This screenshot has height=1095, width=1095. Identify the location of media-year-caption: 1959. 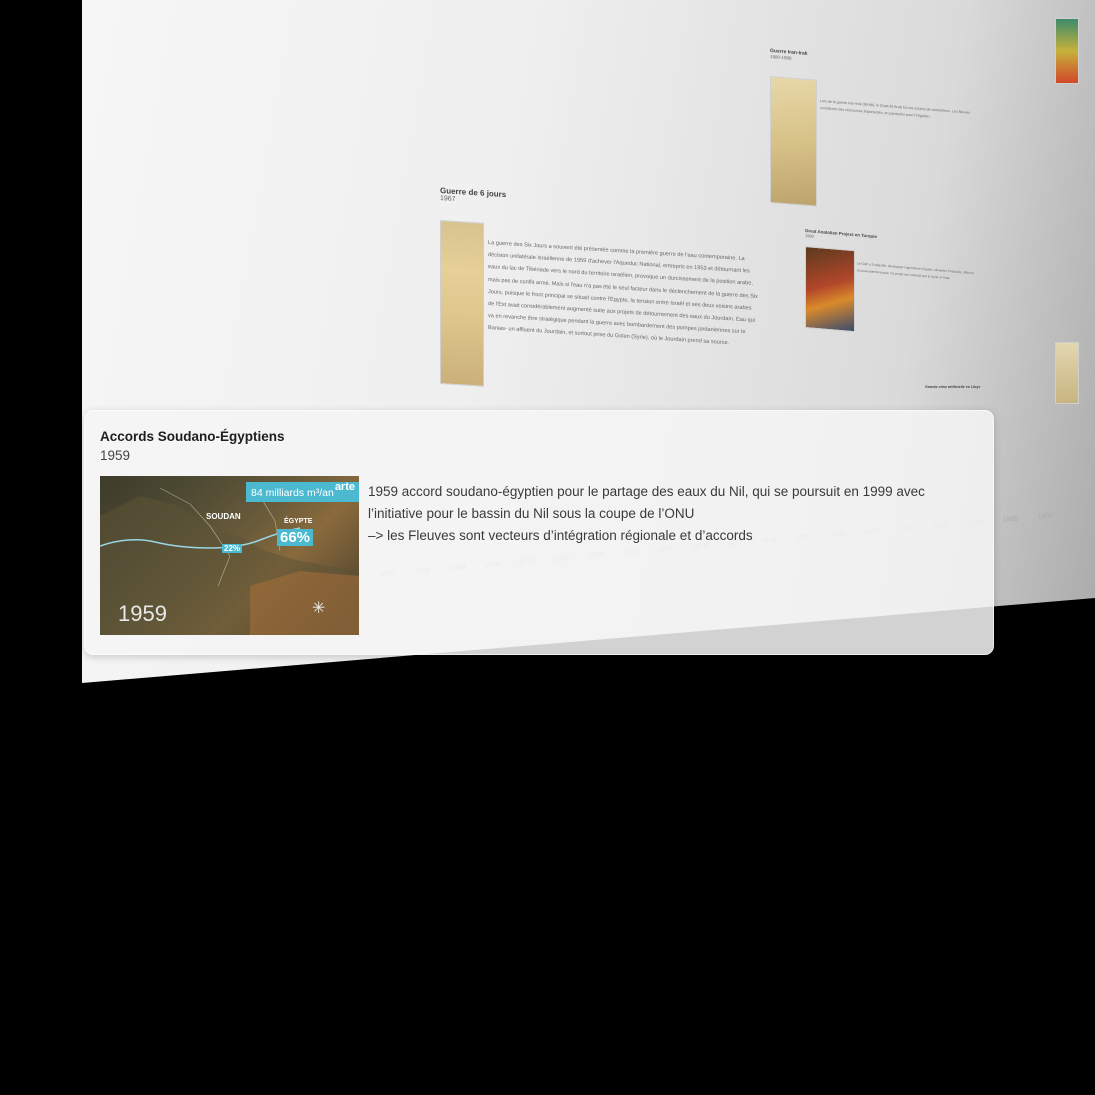
(142, 613).